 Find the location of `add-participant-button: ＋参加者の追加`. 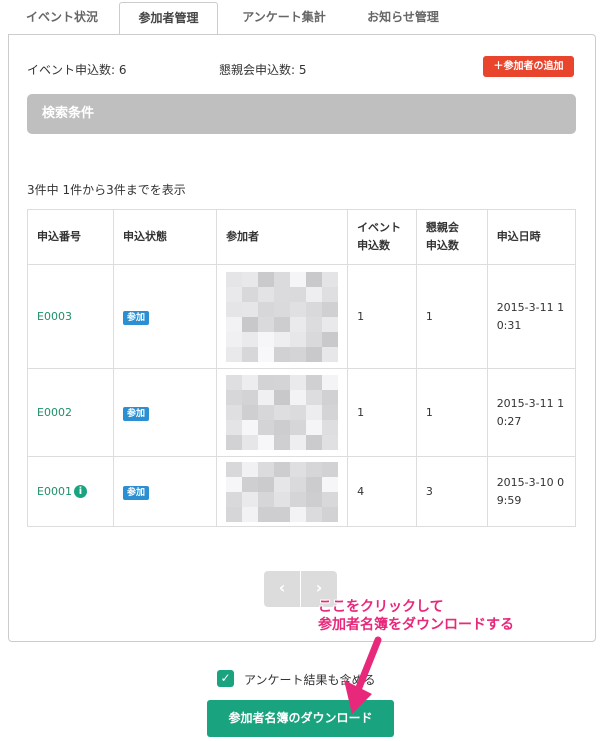

add-participant-button: ＋参加者の追加 is located at coordinates (528, 66).